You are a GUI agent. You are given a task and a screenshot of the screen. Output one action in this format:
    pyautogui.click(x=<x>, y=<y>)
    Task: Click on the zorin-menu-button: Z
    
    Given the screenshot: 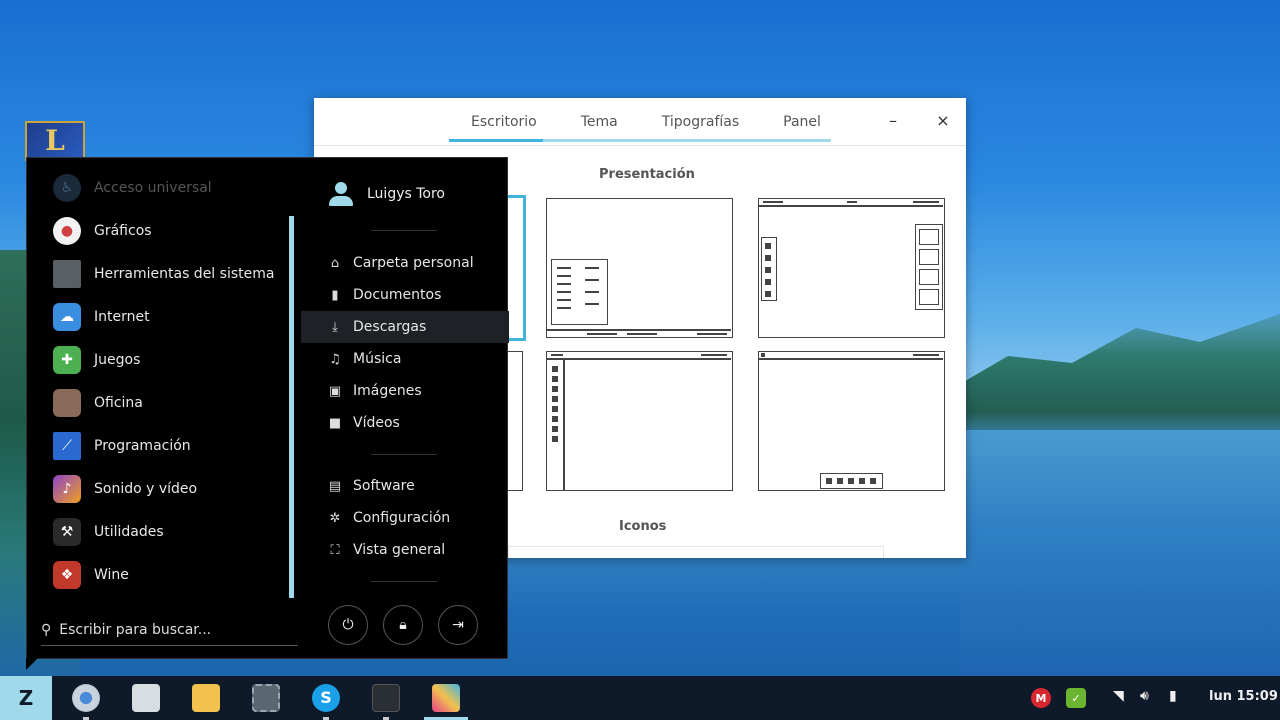 What is the action you would take?
    pyautogui.click(x=26, y=698)
    